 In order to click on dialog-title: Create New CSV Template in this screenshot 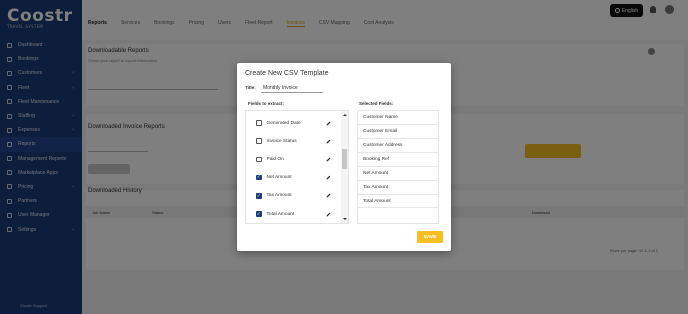, I will do `click(287, 73)`.